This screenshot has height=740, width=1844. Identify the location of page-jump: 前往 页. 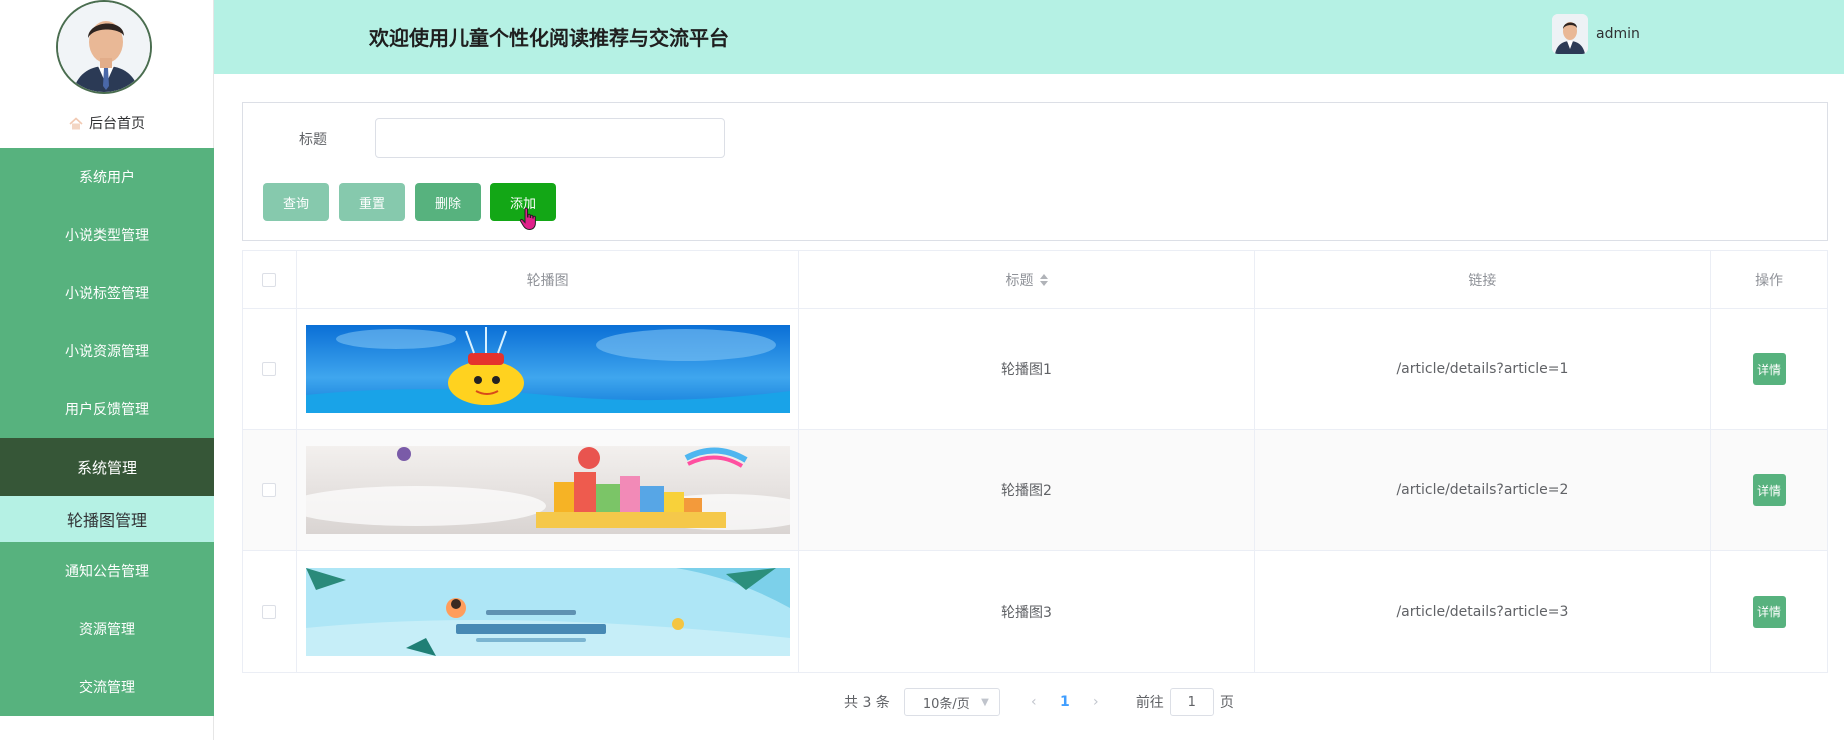
(1185, 702).